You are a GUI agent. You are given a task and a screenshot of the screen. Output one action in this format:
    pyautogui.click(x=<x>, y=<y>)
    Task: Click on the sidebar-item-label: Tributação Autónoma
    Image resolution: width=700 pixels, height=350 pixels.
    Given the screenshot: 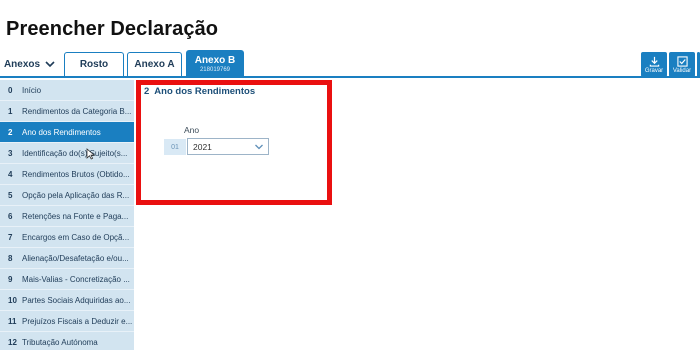 What is the action you would take?
    pyautogui.click(x=60, y=342)
    